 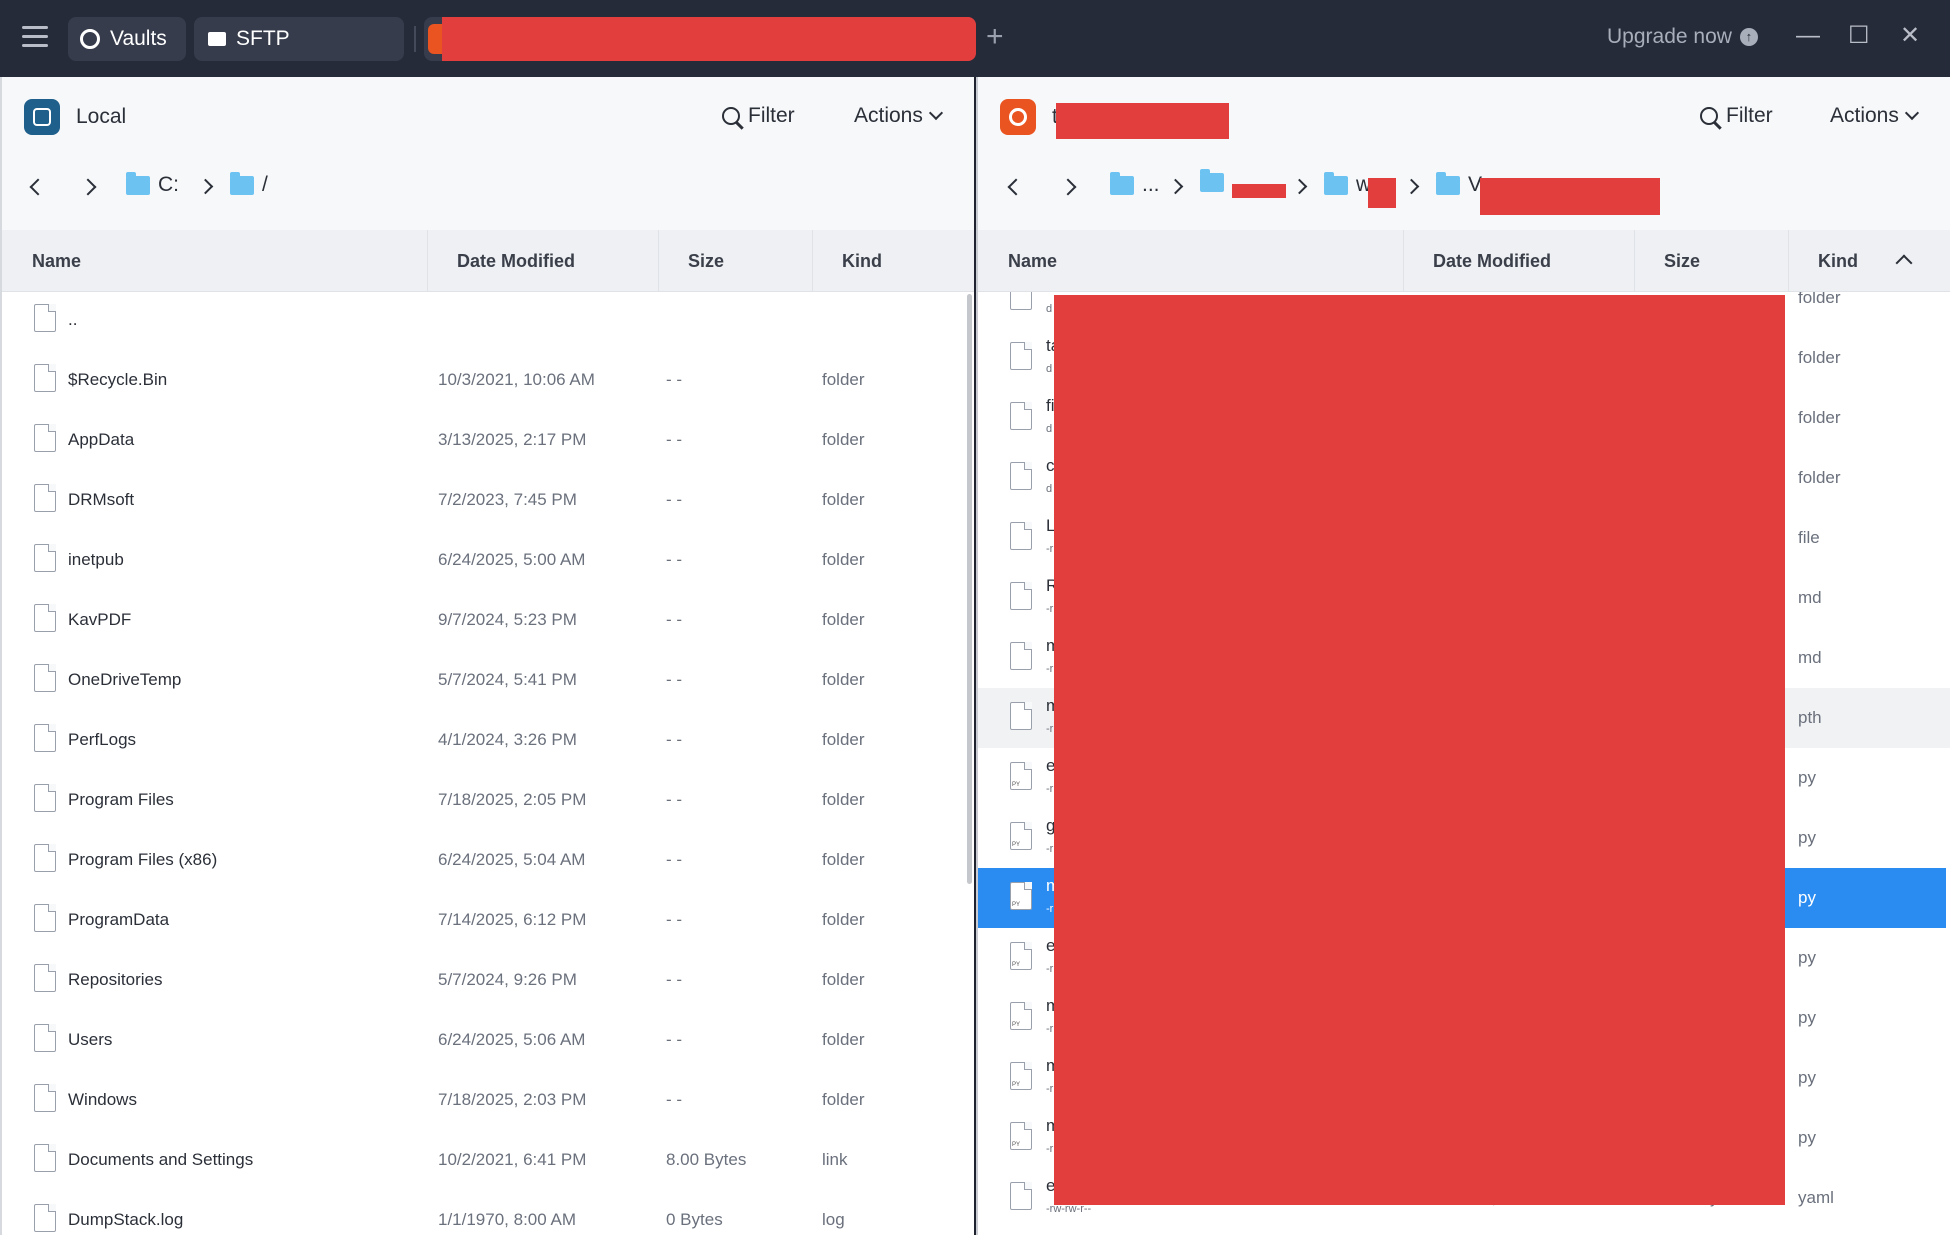 What do you see at coordinates (127, 39) in the screenshot?
I see `tab-vaults: Vaults` at bounding box center [127, 39].